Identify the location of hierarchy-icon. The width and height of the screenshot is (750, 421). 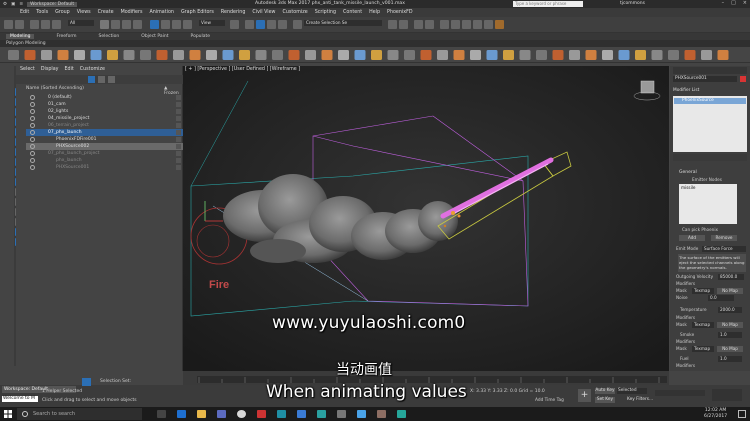
(101, 79).